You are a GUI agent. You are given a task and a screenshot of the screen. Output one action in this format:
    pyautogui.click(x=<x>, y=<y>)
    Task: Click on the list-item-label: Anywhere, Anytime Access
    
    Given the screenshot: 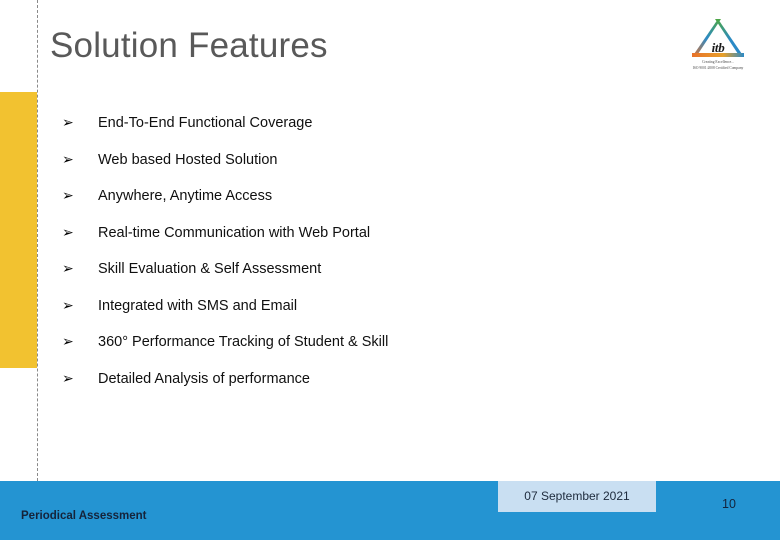 What is the action you would take?
    pyautogui.click(x=185, y=196)
    